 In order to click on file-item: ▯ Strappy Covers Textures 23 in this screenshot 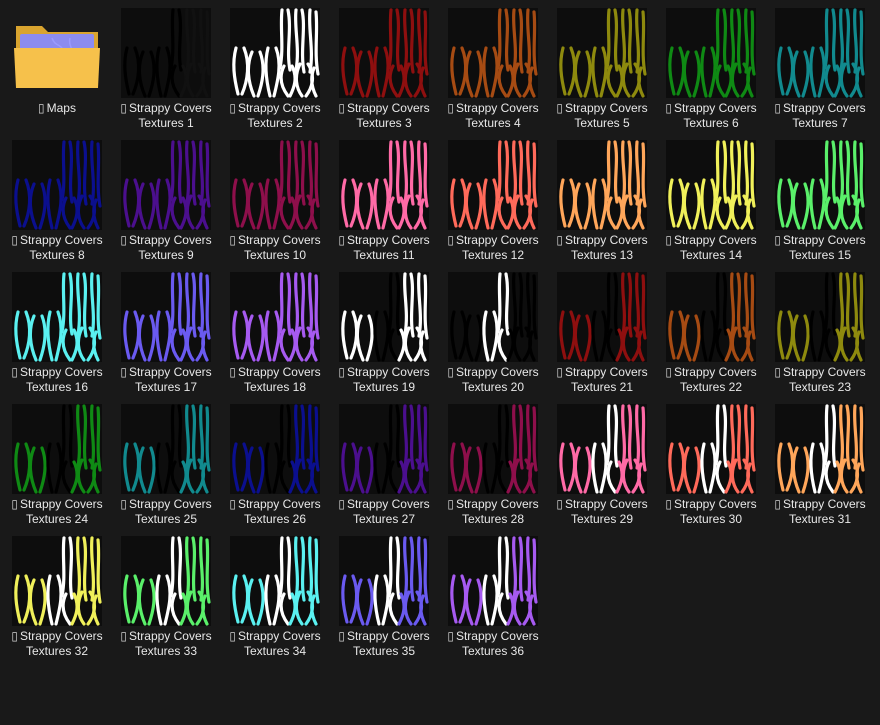, I will do `click(820, 332)`.